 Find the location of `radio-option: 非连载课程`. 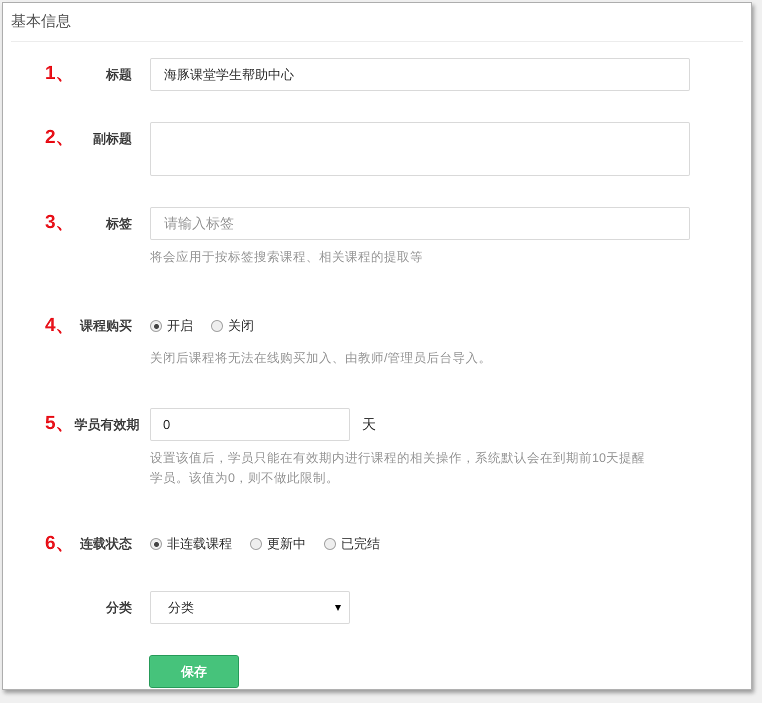

radio-option: 非连载课程 is located at coordinates (191, 544).